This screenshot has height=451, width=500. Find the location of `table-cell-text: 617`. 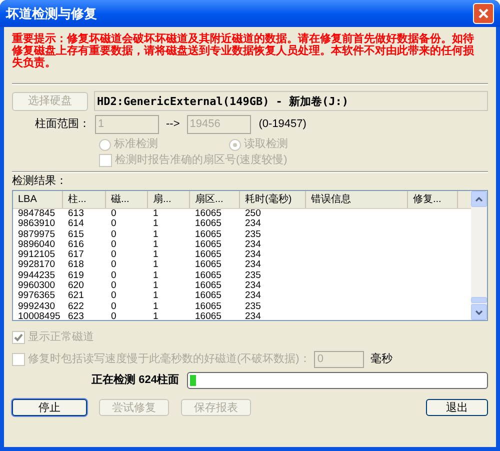

table-cell-text: 617 is located at coordinates (76, 255).